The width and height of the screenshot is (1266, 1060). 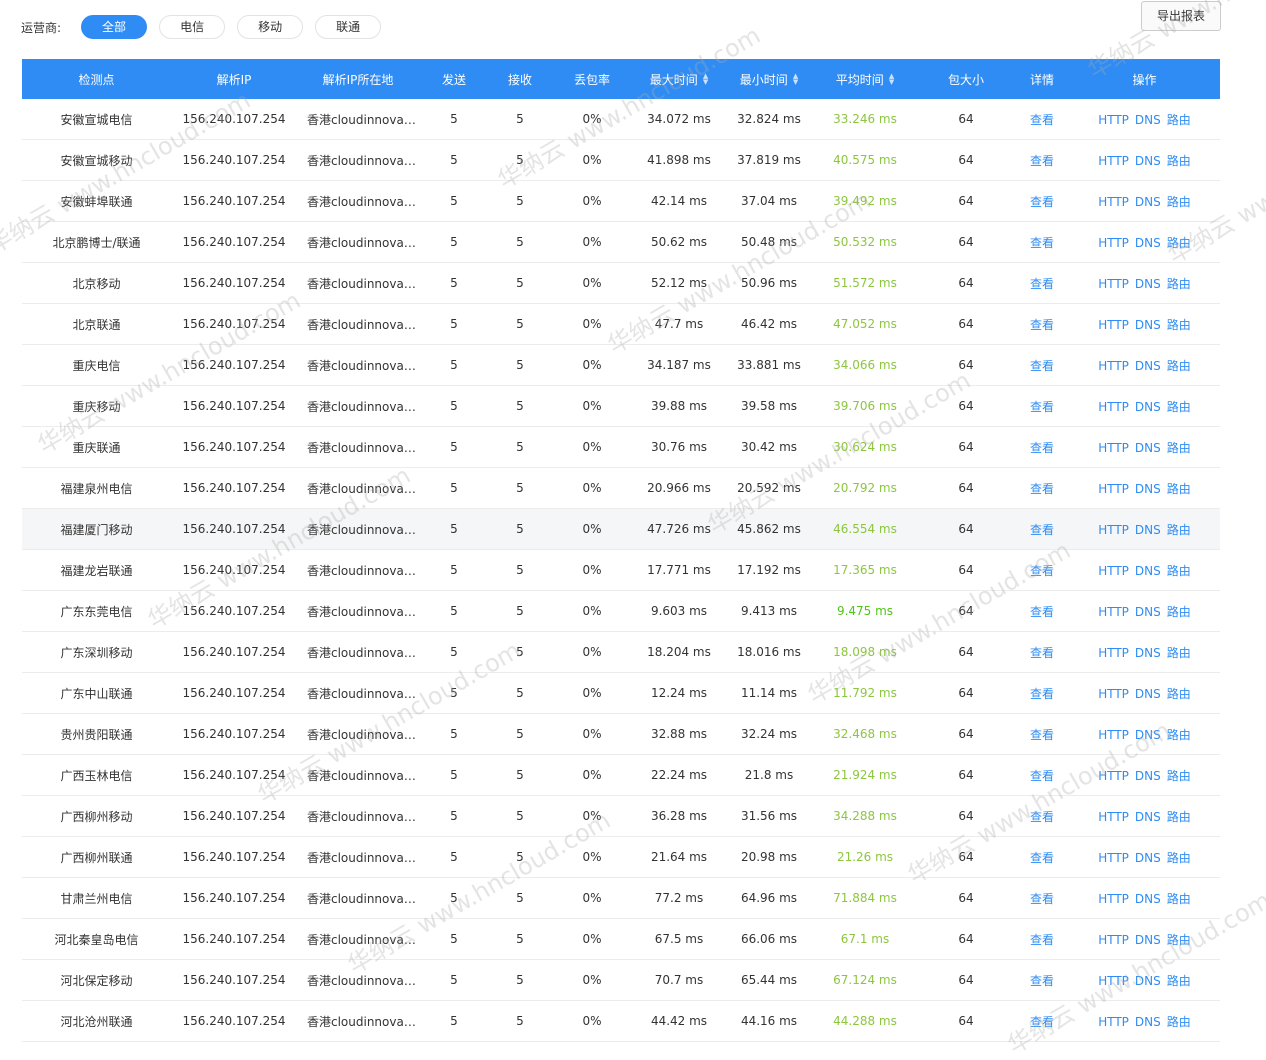 What do you see at coordinates (114, 27) in the screenshot?
I see `carrier-filter-chip: 全部` at bounding box center [114, 27].